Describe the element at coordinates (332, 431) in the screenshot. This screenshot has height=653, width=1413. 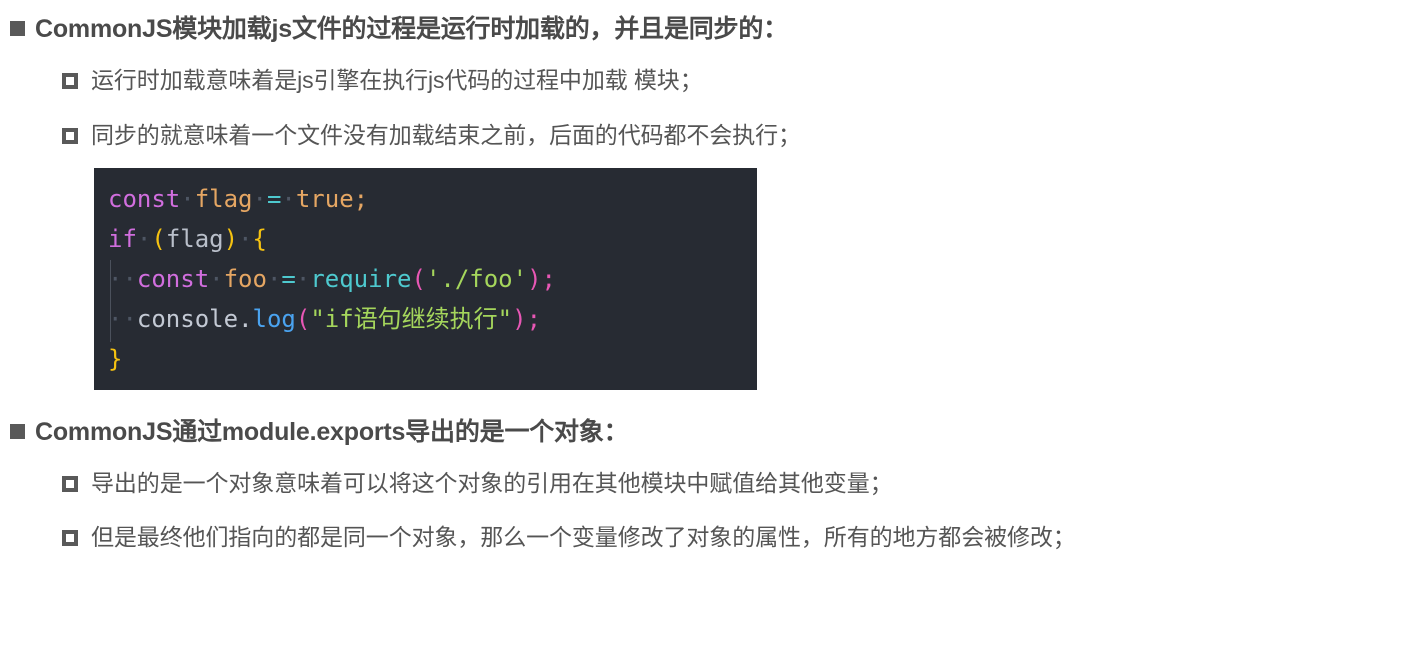
I see `bullet-text: CommonJS通过module.exports导出的是一个对象：` at that location.